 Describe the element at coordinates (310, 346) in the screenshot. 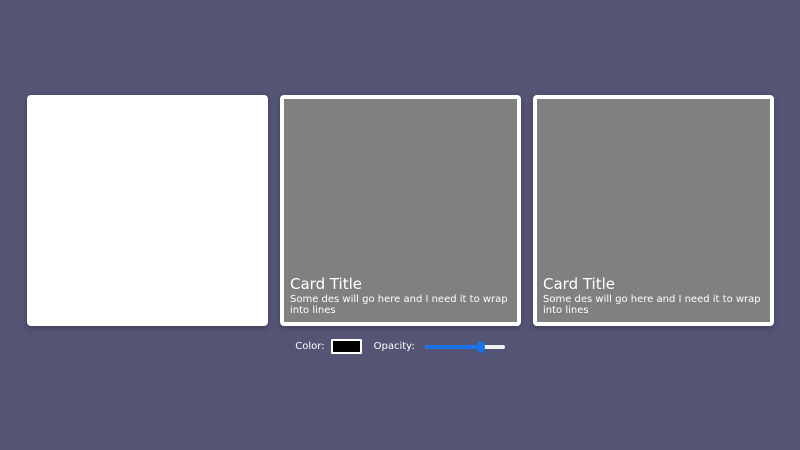

I see `color-label: Color:` at that location.